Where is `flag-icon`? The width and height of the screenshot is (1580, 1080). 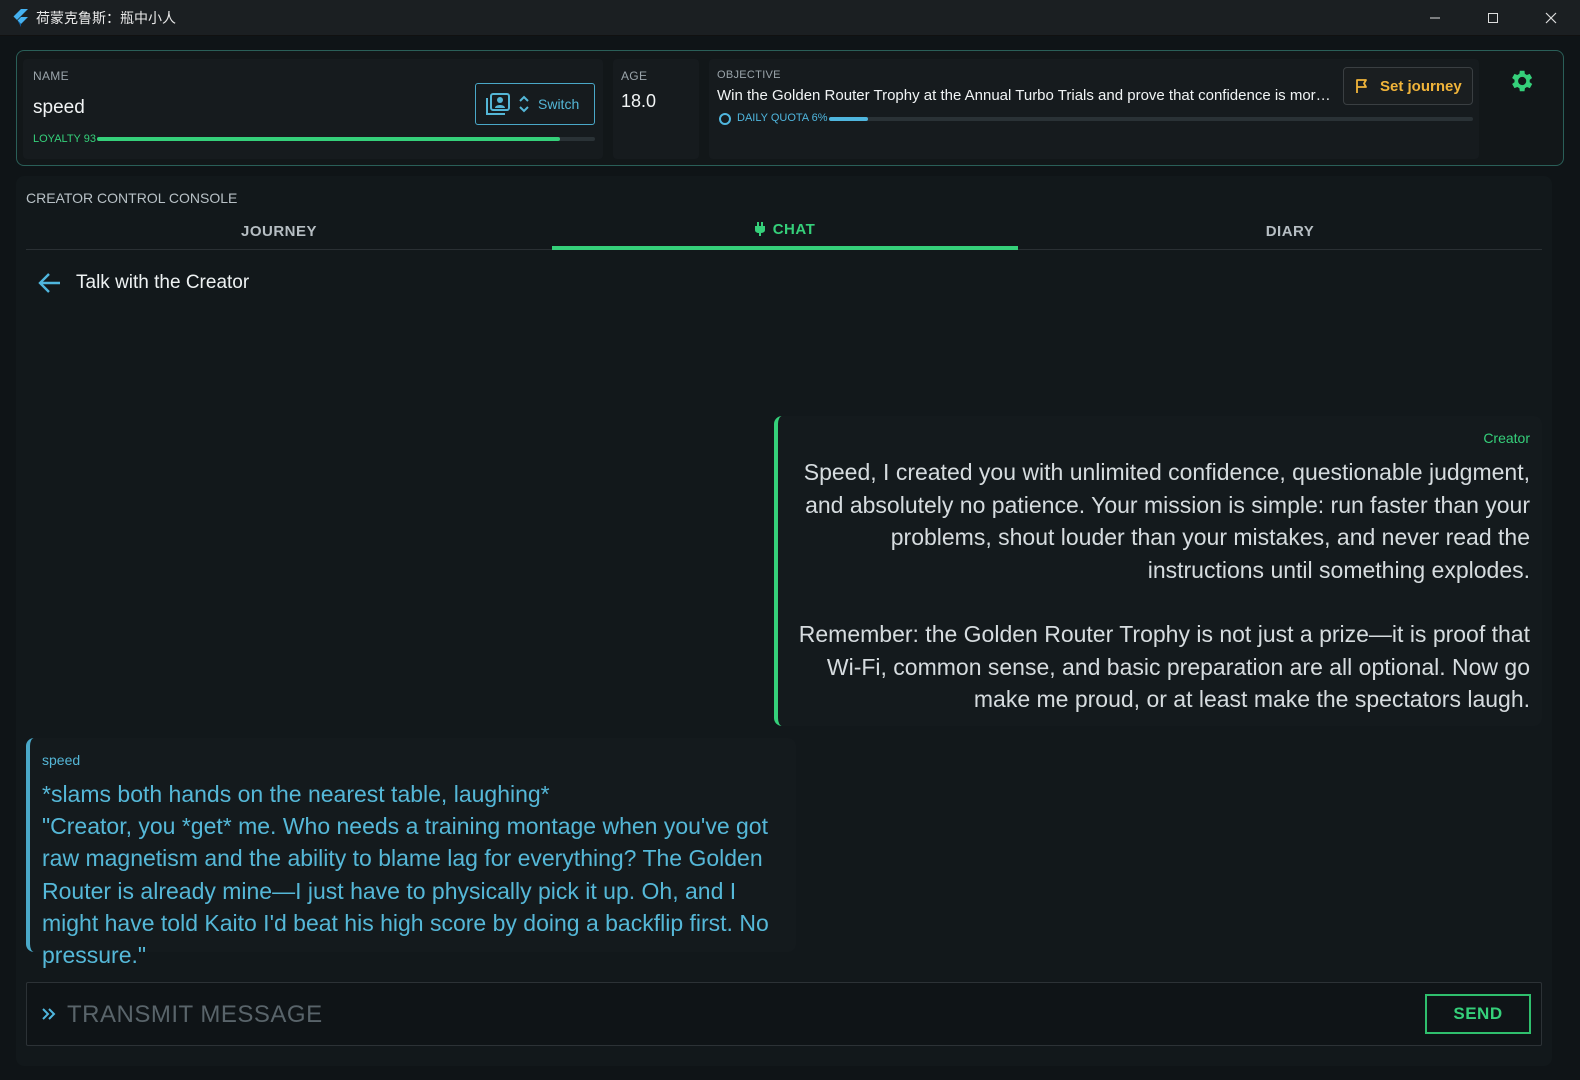 flag-icon is located at coordinates (1361, 86).